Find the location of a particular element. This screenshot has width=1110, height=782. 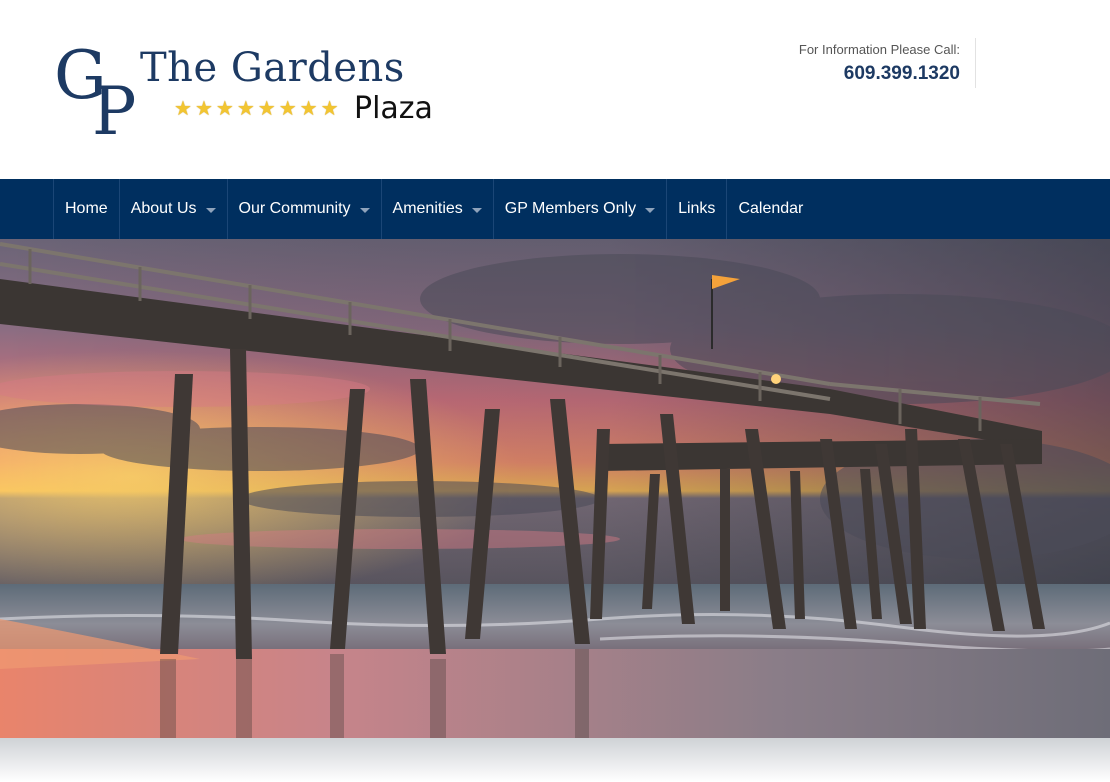

nav-item-label: Our Community is located at coordinates (294, 208).